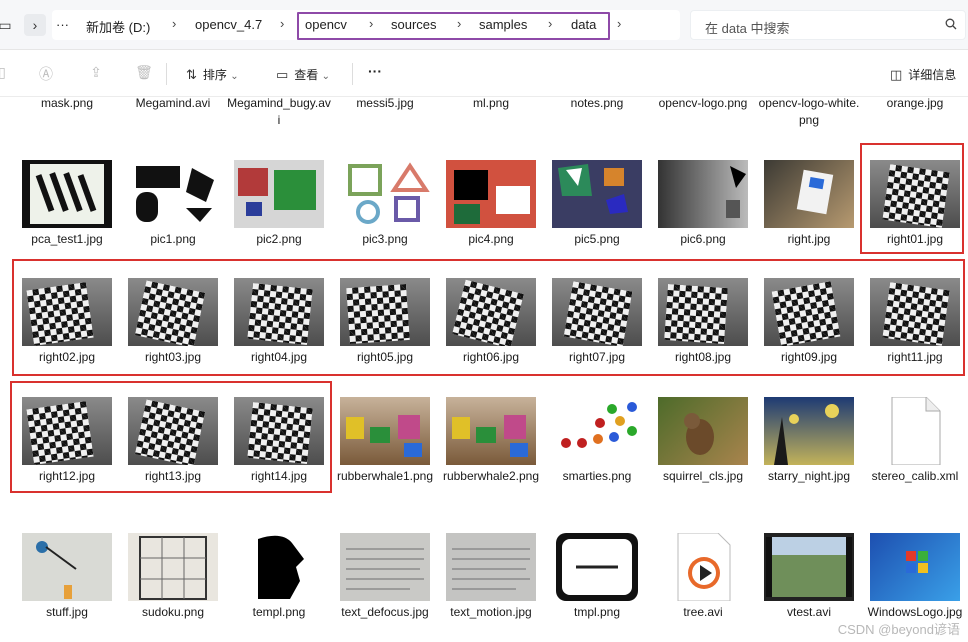 The height and width of the screenshot is (642, 968). I want to click on file-name: pic6.png, so click(703, 239).